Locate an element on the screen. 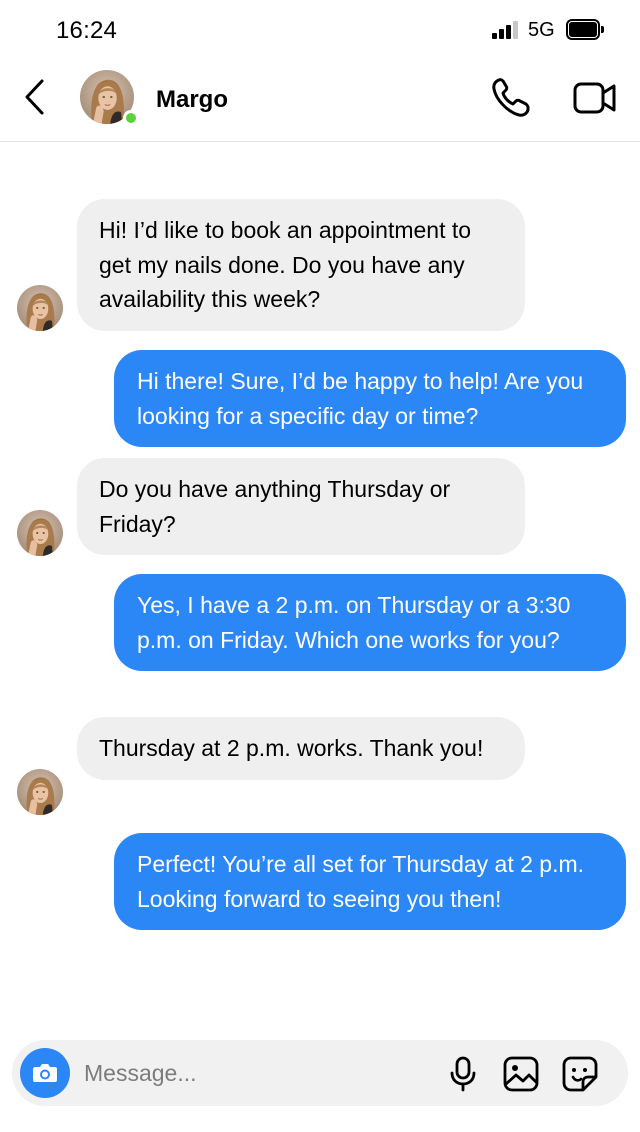 This screenshot has width=640, height=1132. status-bar: 16:24 5G is located at coordinates (320, 30).